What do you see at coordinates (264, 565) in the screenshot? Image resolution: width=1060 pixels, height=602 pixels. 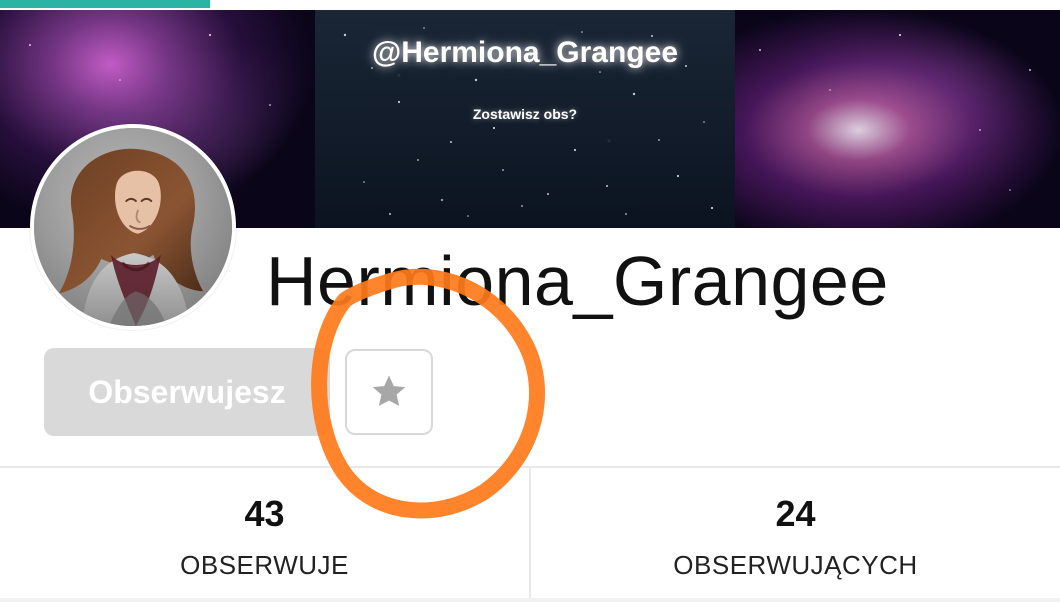 I see `following-label: OBSERWUJE` at bounding box center [264, 565].